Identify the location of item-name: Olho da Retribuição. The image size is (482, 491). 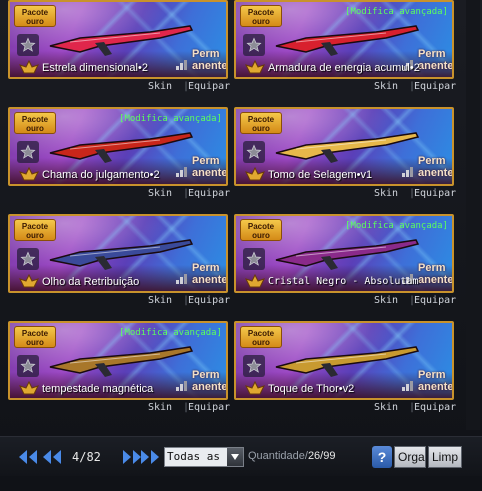
(91, 282).